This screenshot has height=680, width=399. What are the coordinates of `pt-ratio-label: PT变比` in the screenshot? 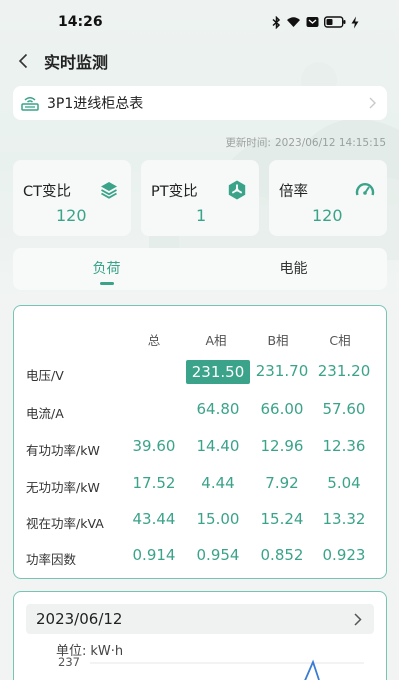 It's located at (174, 192).